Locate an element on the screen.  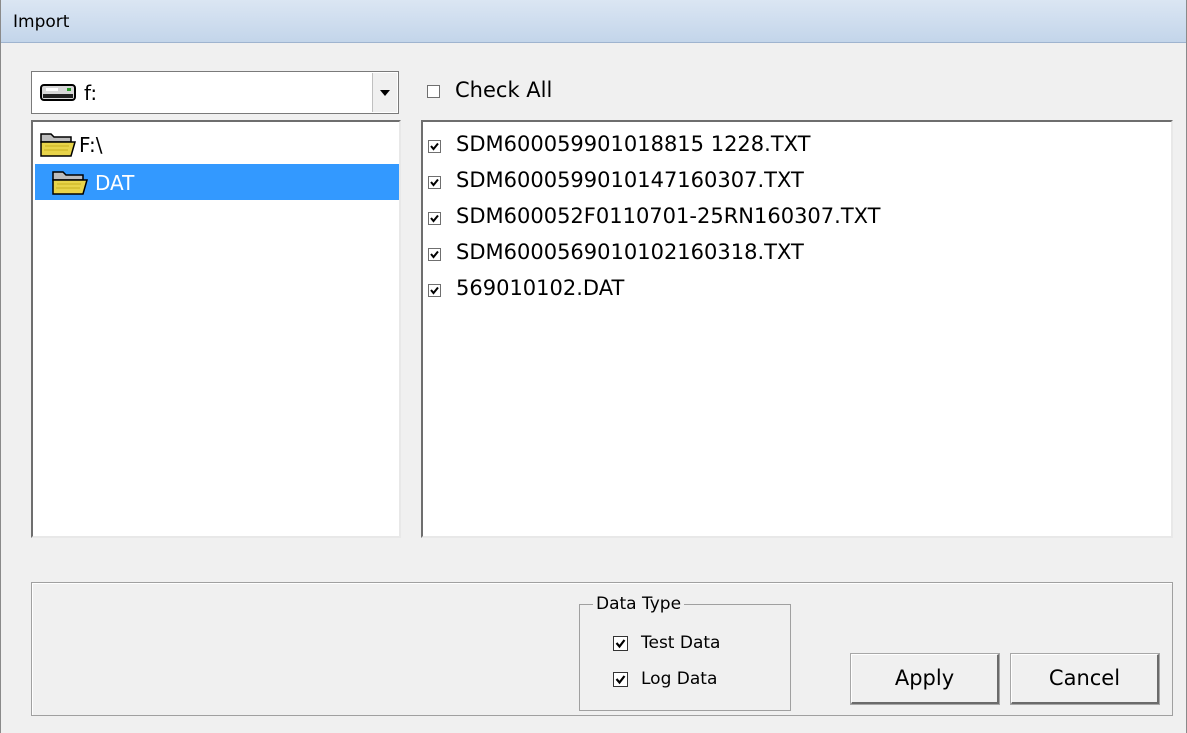
list-item: SDM6000569010102160318.TXT is located at coordinates (778, 254).